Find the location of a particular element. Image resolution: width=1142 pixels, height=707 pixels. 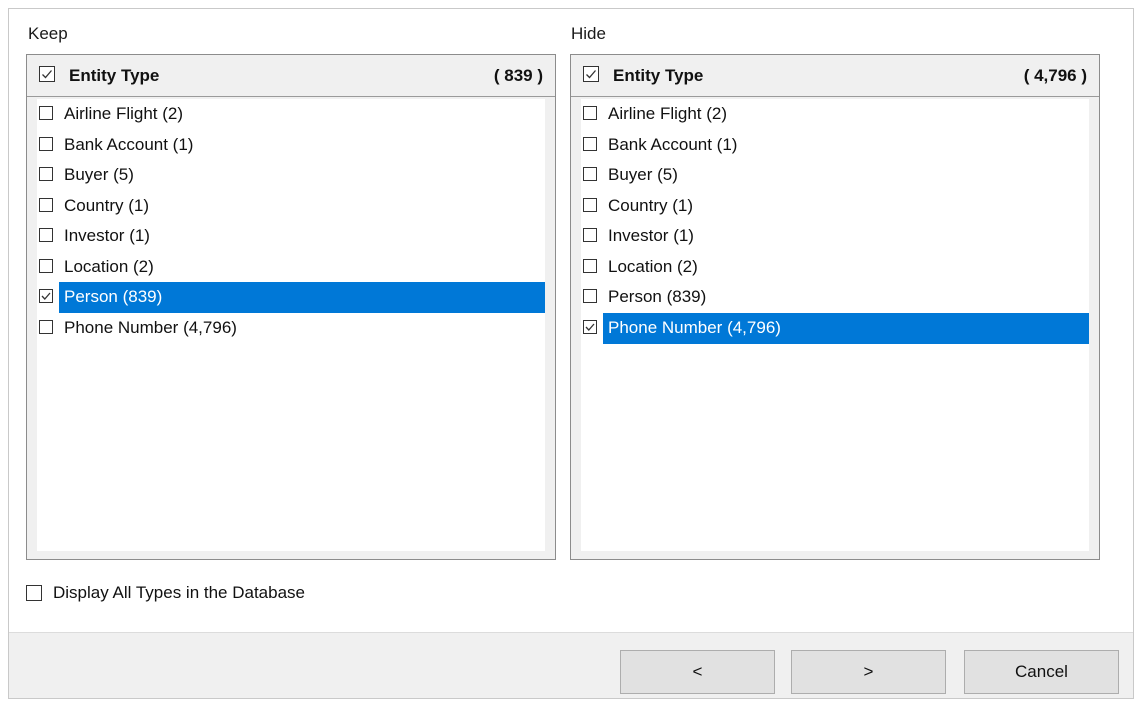

hide-label: Hide is located at coordinates (588, 33).